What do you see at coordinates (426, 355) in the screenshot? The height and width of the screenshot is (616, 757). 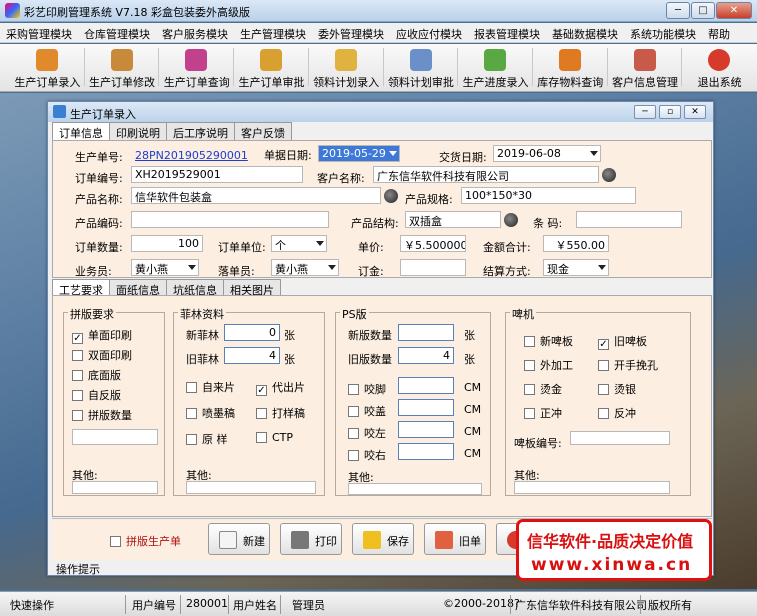 I see `ps-old-input: 4` at bounding box center [426, 355].